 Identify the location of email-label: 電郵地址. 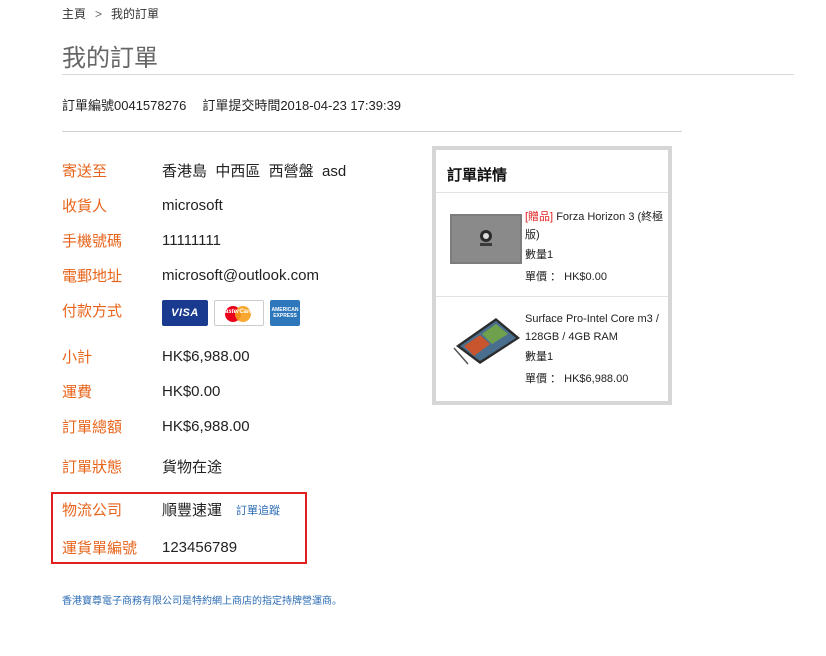
(92, 276).